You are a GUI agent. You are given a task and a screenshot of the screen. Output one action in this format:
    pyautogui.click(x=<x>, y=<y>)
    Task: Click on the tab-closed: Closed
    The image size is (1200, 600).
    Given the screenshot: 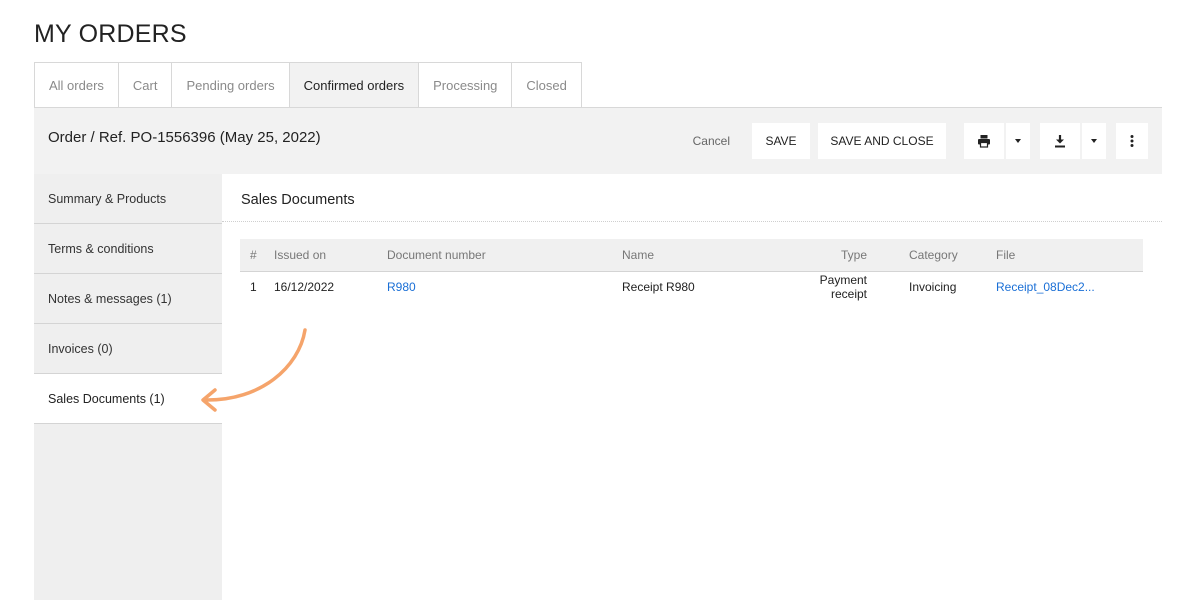 What is the action you would take?
    pyautogui.click(x=547, y=85)
    